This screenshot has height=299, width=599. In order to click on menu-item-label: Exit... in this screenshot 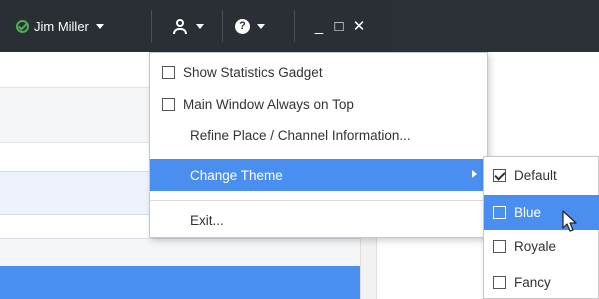, I will do `click(207, 220)`.